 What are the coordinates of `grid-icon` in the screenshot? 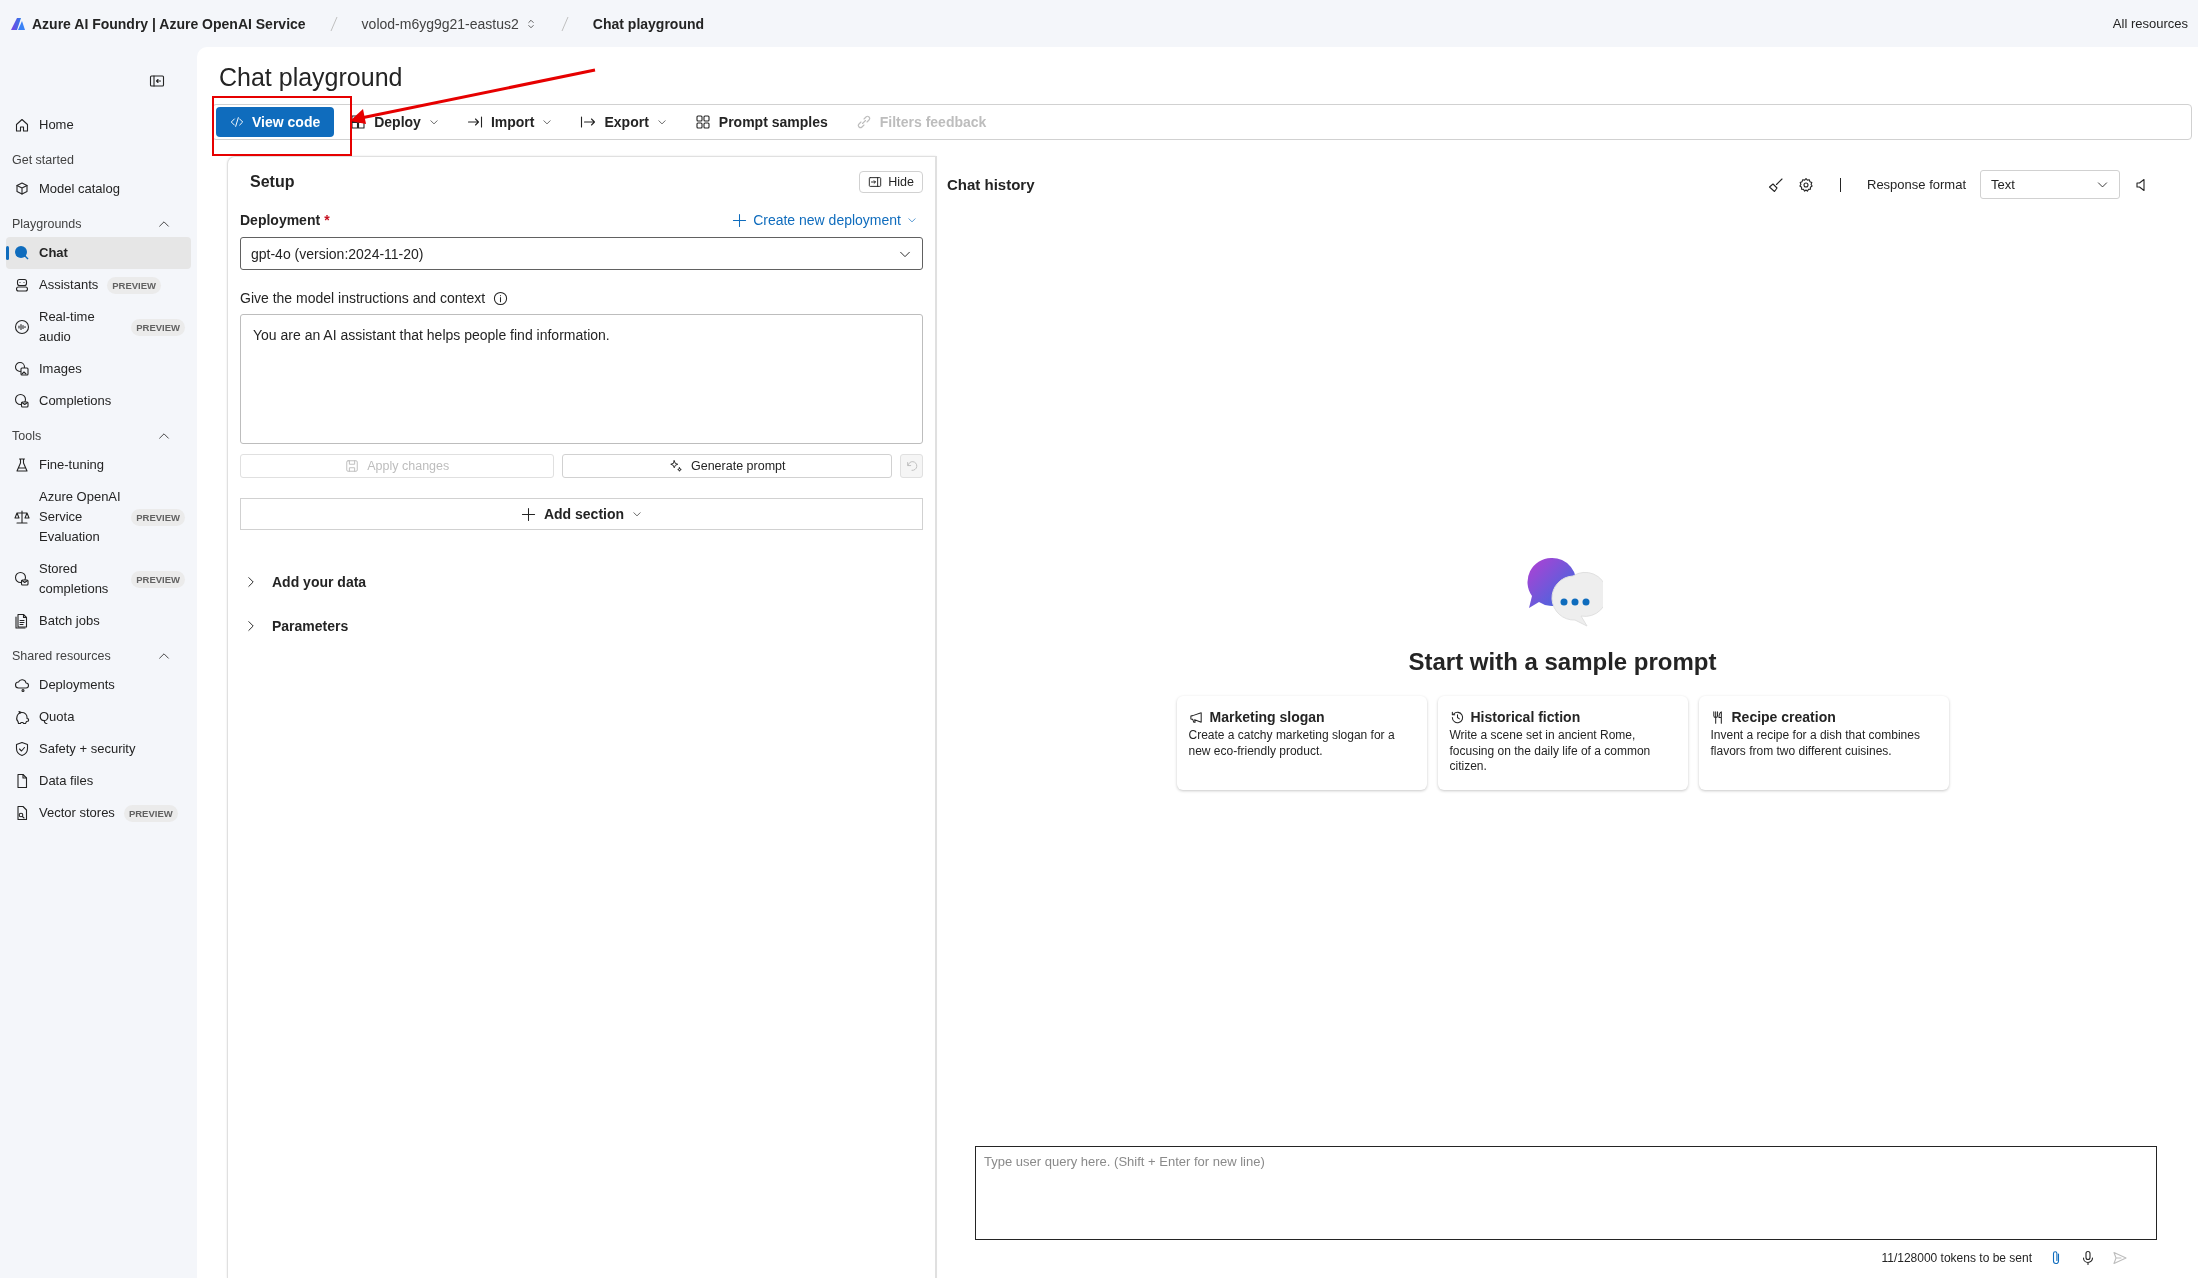 It's located at (358, 122).